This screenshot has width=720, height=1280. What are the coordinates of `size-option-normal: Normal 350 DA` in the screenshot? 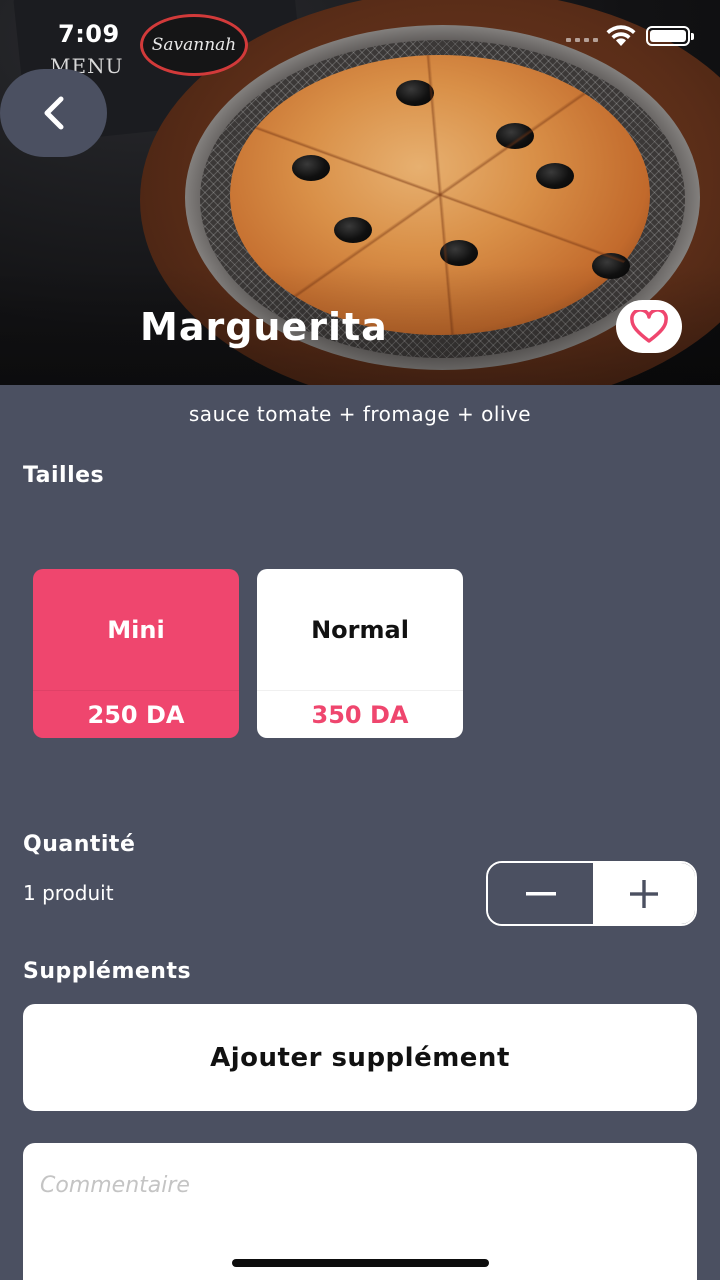 It's located at (360, 653).